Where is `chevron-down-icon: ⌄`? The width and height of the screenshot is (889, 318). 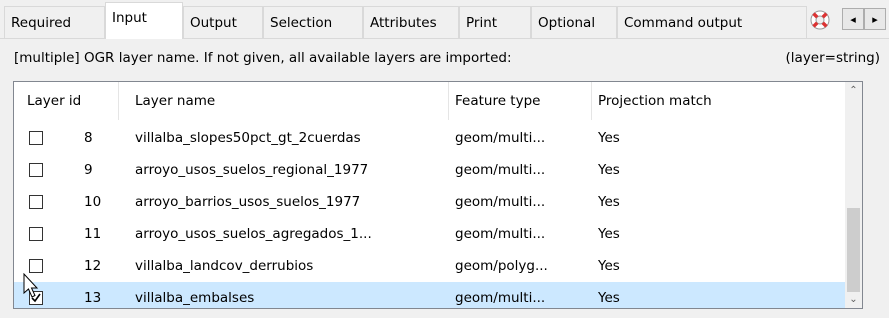
chevron-down-icon: ⌄ is located at coordinates (853, 299).